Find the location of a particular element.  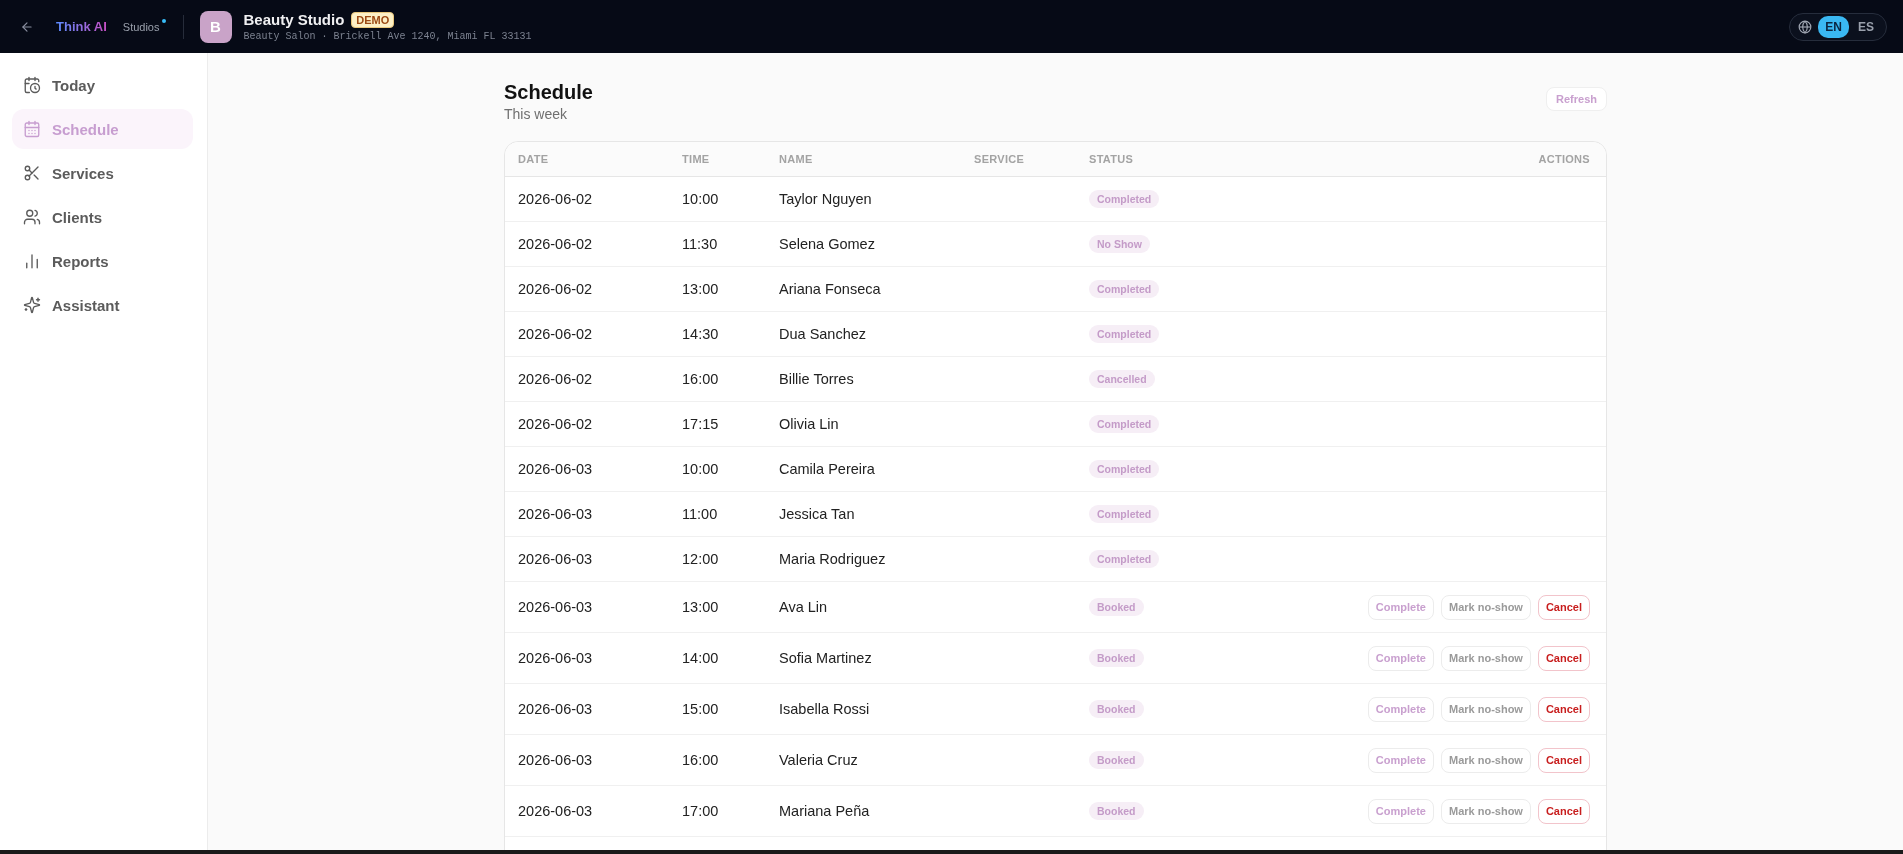

client-name-cell-text: Sofia Martinez is located at coordinates (826, 658).